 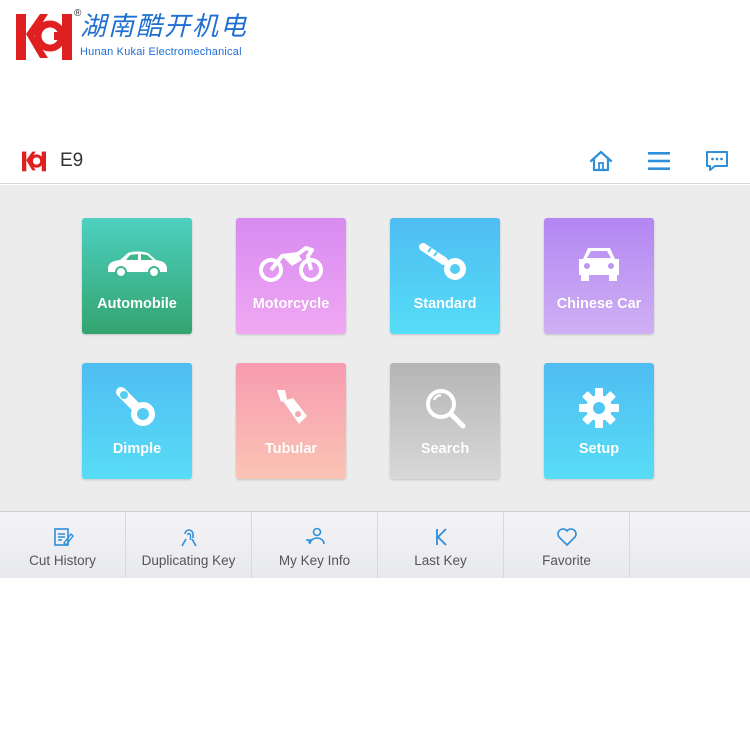 I want to click on edit-note-icon, so click(x=63, y=537).